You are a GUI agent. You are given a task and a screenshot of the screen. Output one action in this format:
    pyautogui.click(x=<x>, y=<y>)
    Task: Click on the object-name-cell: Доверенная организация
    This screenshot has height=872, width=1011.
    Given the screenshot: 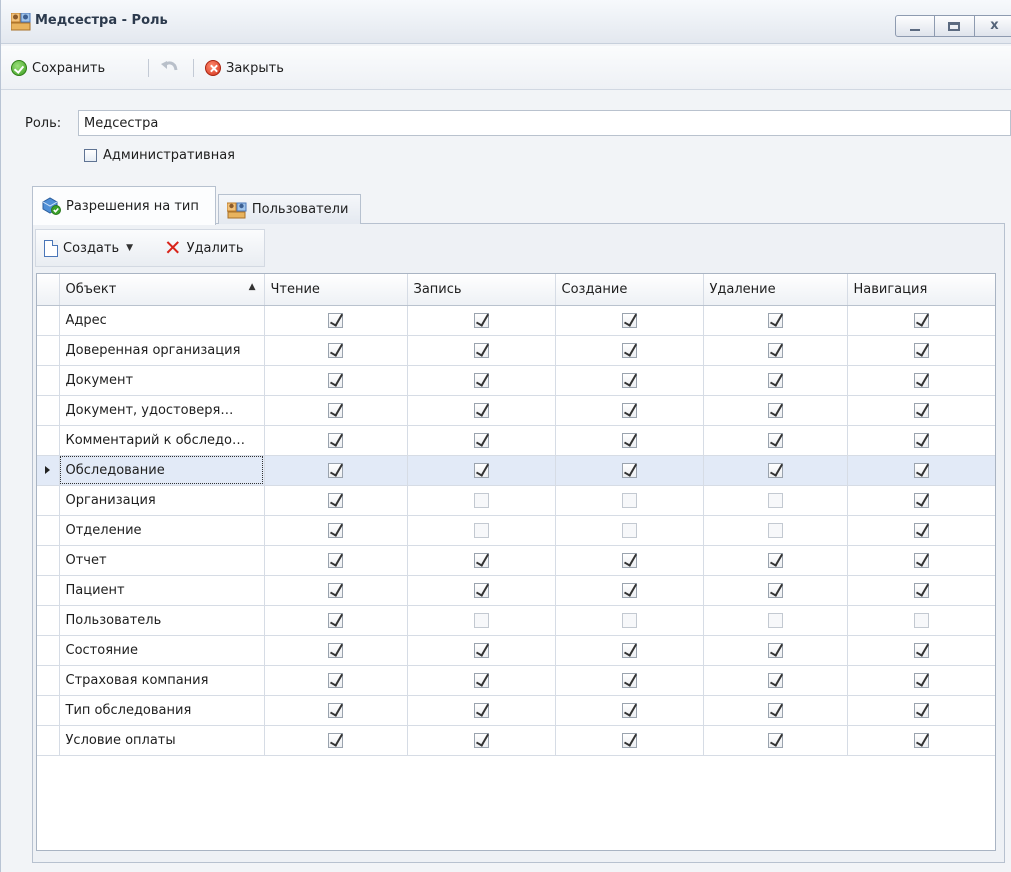 What is the action you would take?
    pyautogui.click(x=162, y=350)
    